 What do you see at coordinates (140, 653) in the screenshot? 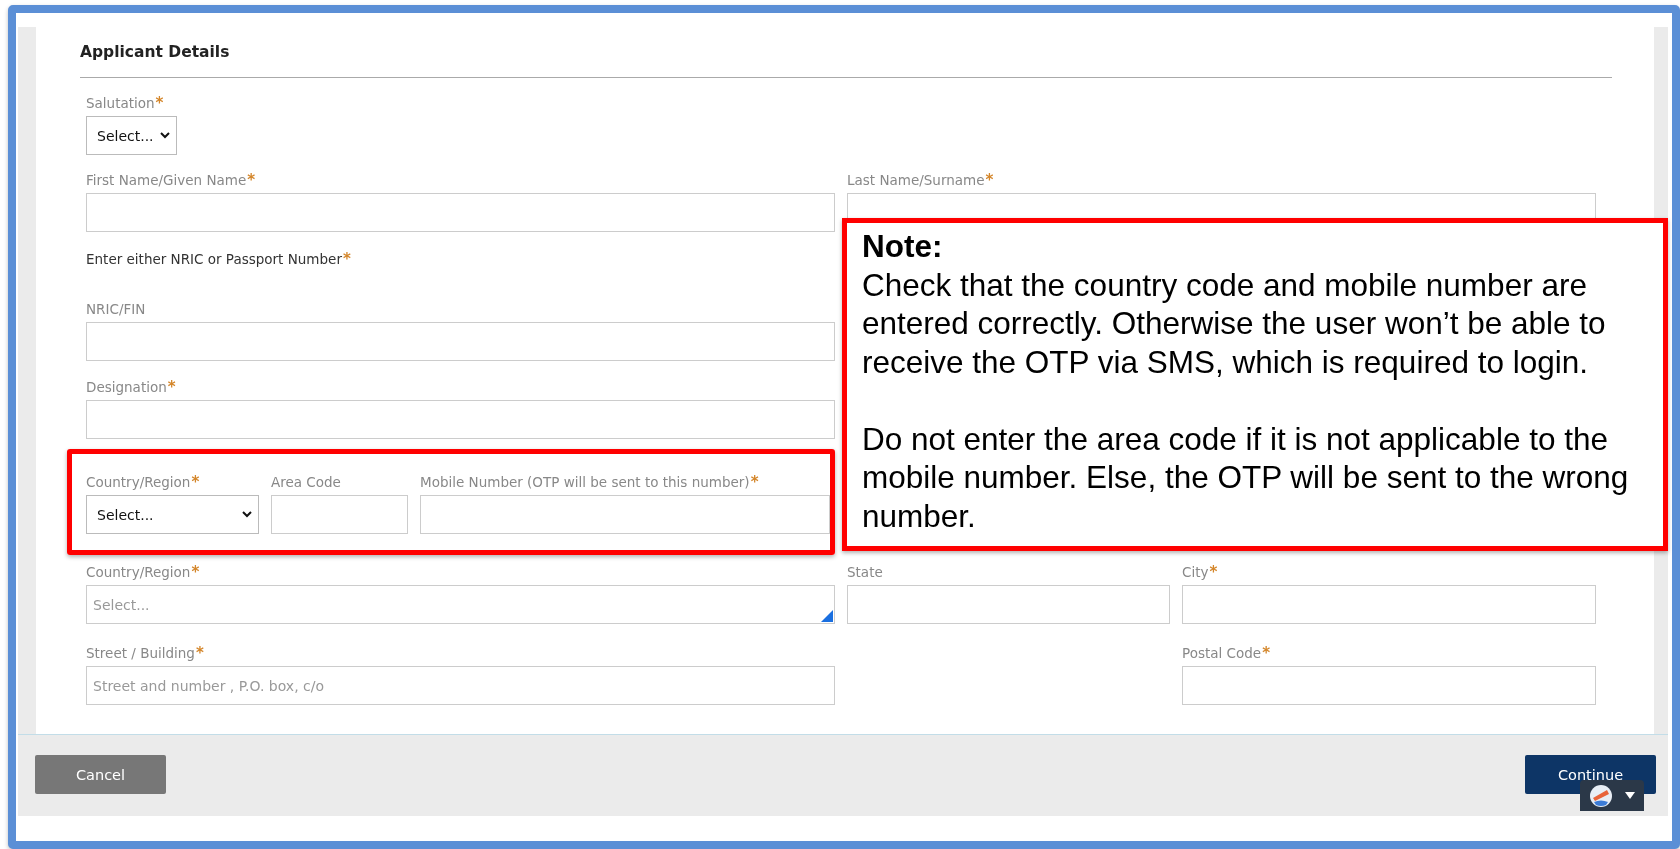
I see `field-label: Street / Building` at bounding box center [140, 653].